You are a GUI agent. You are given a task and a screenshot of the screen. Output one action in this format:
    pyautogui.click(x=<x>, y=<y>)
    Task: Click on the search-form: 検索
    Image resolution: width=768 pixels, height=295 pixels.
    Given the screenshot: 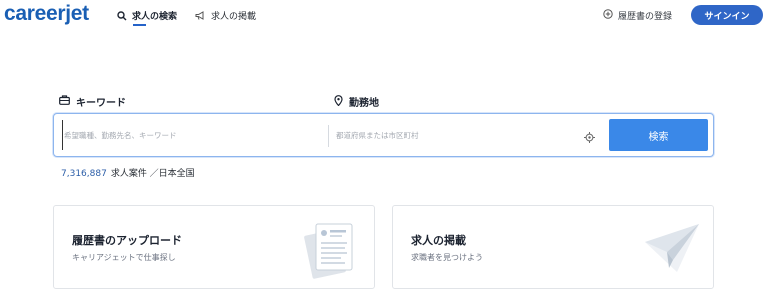 What is the action you would take?
    pyautogui.click(x=383, y=135)
    